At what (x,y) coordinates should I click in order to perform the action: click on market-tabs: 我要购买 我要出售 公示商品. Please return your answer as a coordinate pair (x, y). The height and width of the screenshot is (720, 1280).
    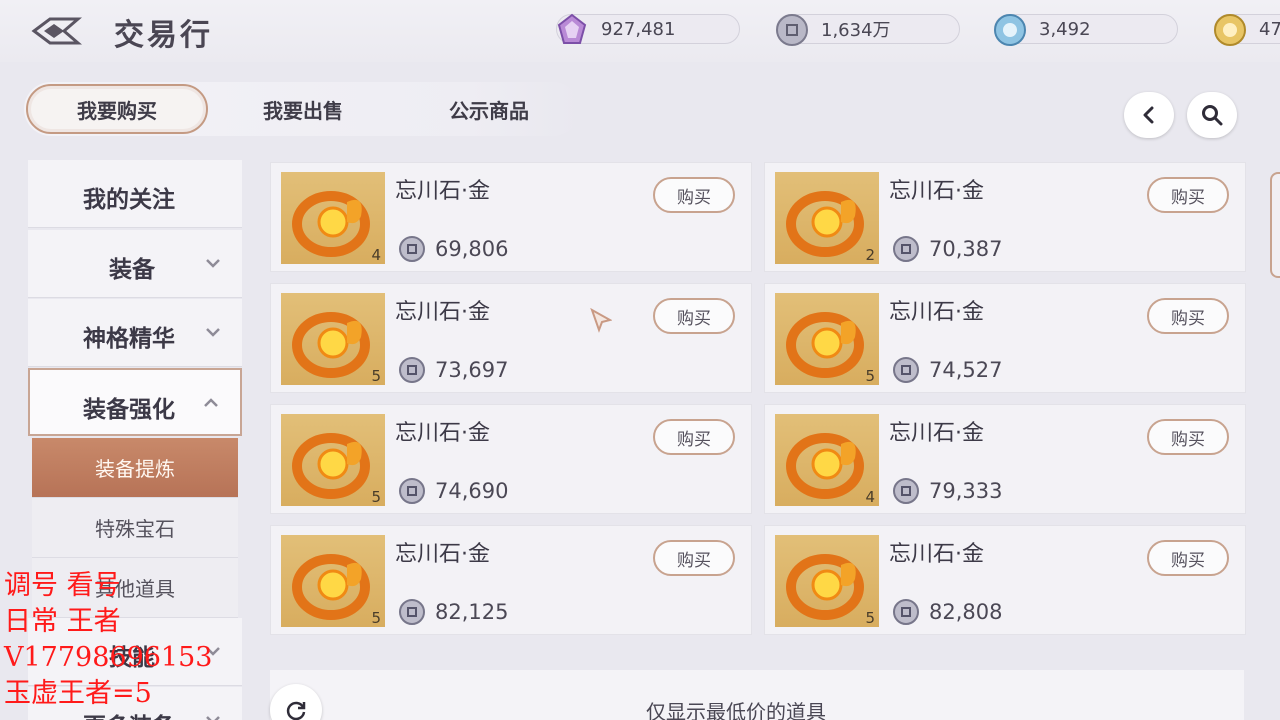
    Looking at the image, I should click on (302, 109).